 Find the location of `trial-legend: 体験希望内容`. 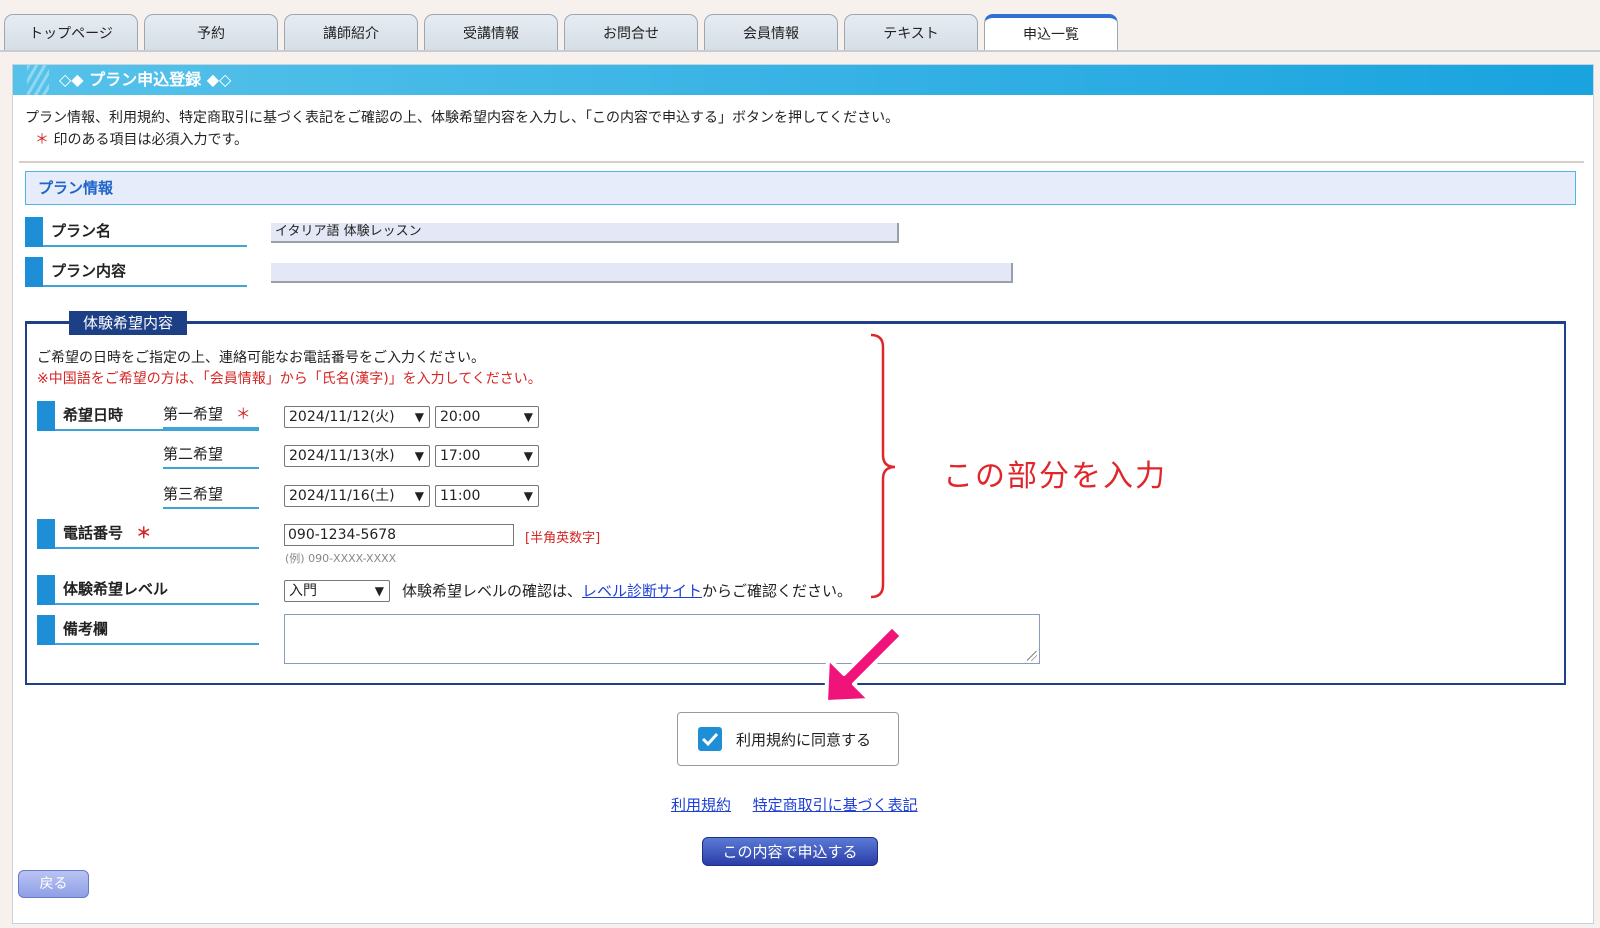

trial-legend: 体験希望内容 is located at coordinates (128, 323).